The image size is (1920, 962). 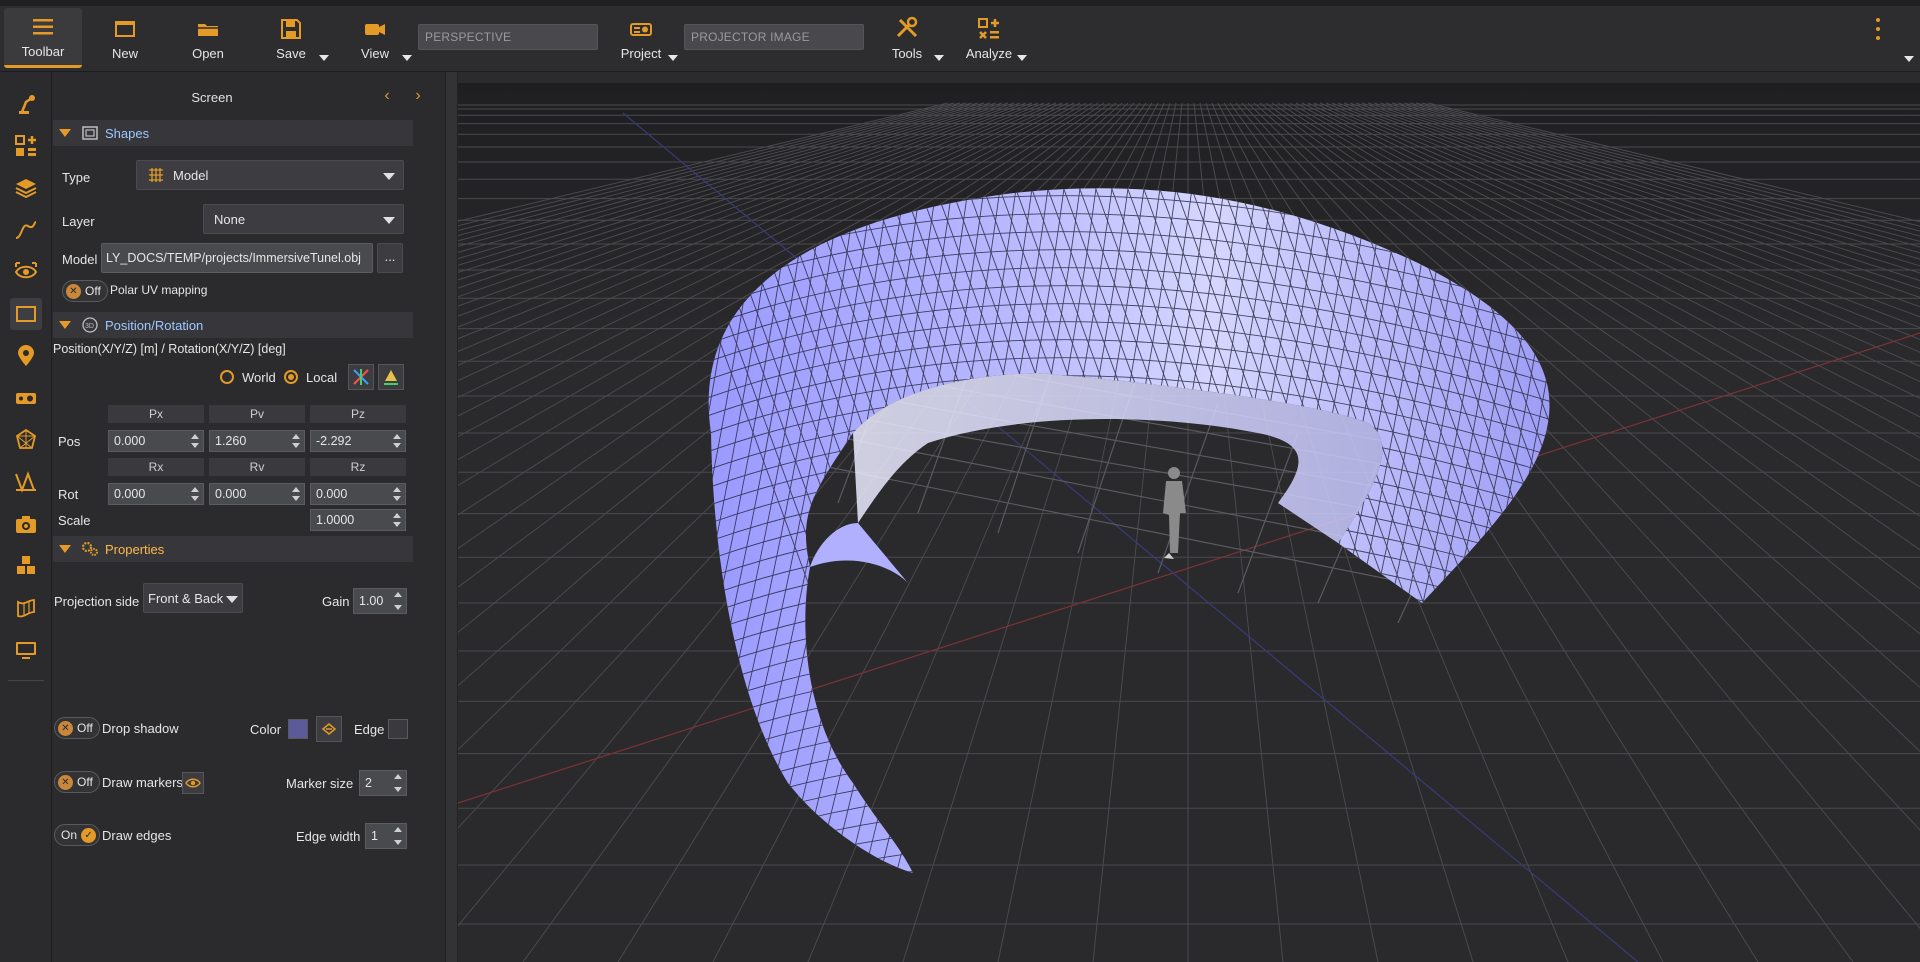 I want to click on position-section-header: 3D Position/Rotation, so click(x=233, y=325).